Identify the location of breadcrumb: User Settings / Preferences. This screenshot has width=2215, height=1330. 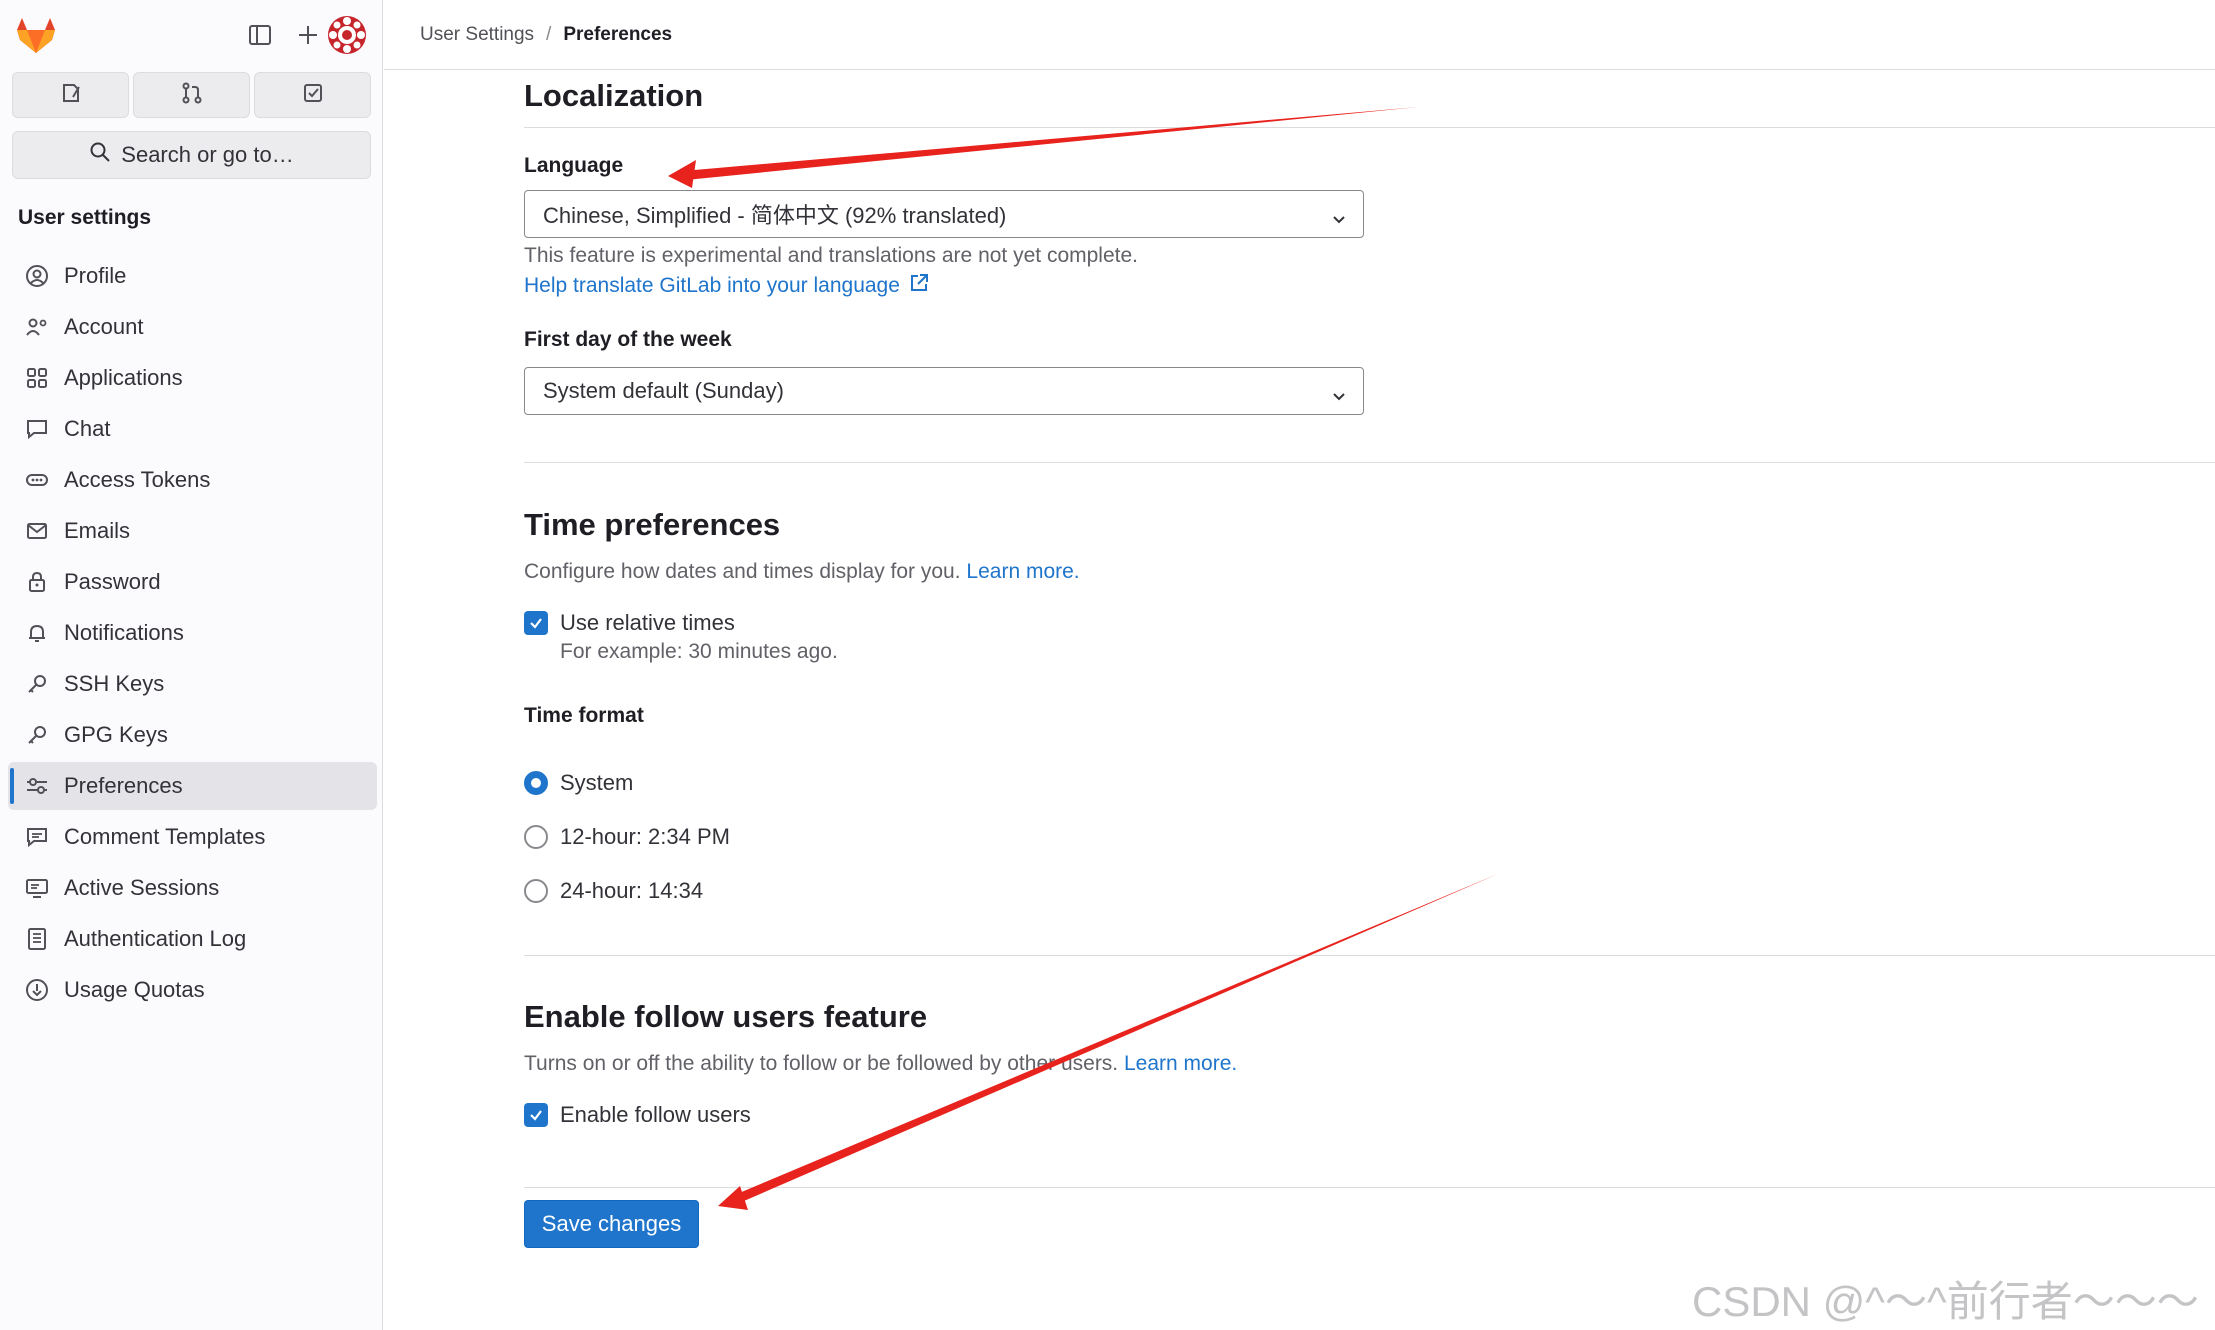
(1299, 35).